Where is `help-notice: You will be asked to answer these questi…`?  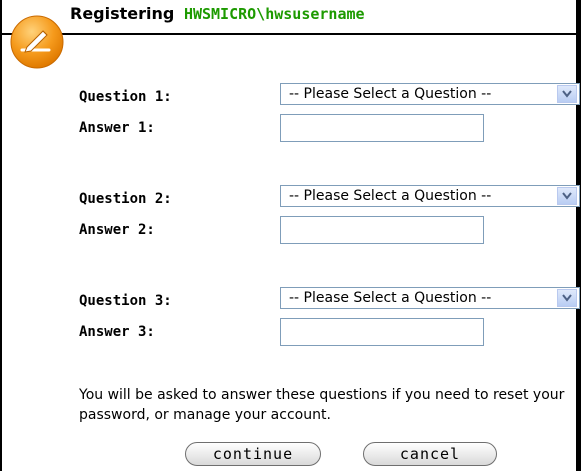 help-notice: You will be asked to answer these questi… is located at coordinates (322, 405).